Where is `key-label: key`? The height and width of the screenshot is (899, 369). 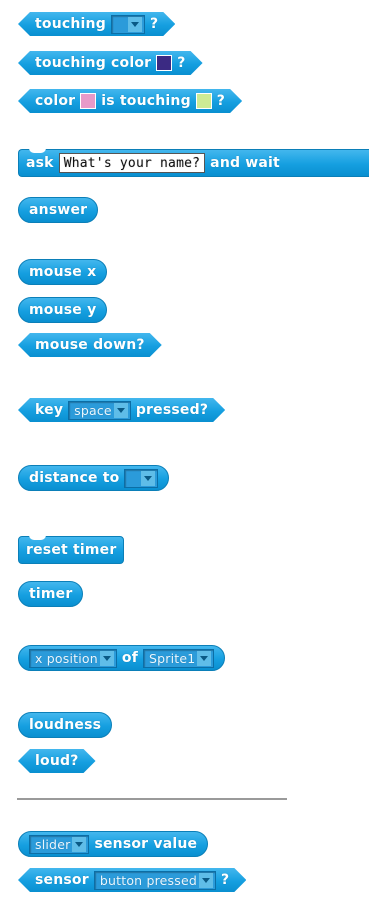 key-label: key is located at coordinates (49, 410).